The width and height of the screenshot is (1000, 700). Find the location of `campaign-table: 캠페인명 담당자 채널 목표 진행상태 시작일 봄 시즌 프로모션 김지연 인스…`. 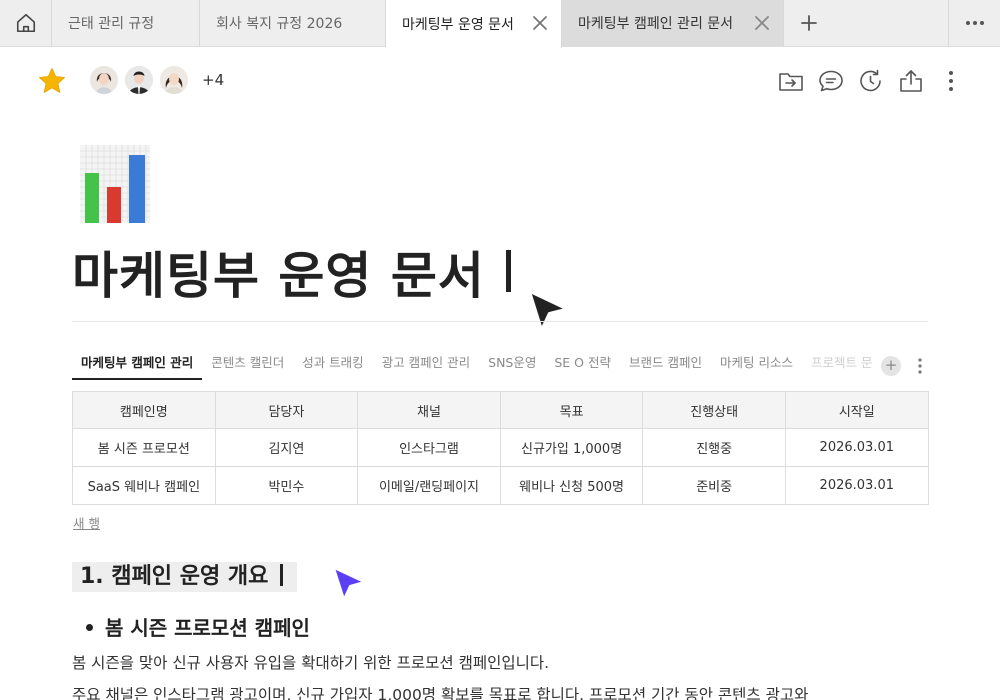

campaign-table: 캠페인명 담당자 채널 목표 진행상태 시작일 봄 시즌 프로모션 김지연 인스… is located at coordinates (500, 448).